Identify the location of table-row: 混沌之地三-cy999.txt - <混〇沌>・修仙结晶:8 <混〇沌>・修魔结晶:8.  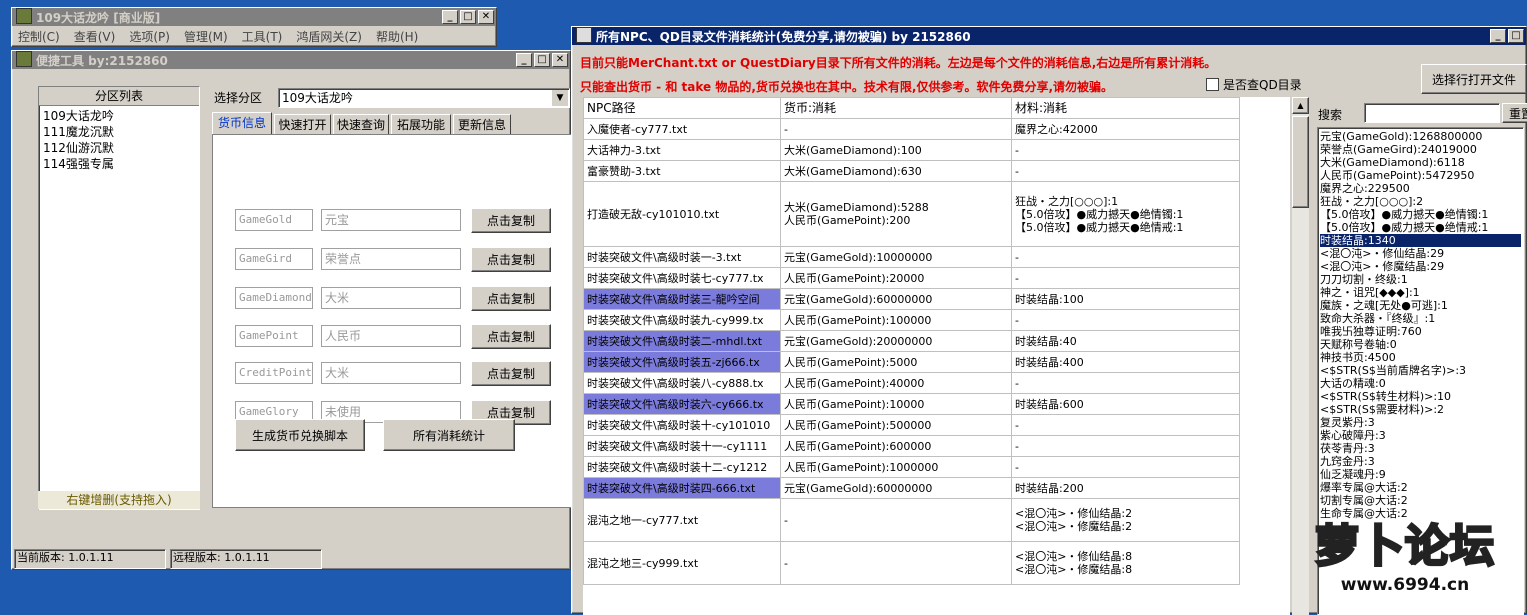
(911, 563).